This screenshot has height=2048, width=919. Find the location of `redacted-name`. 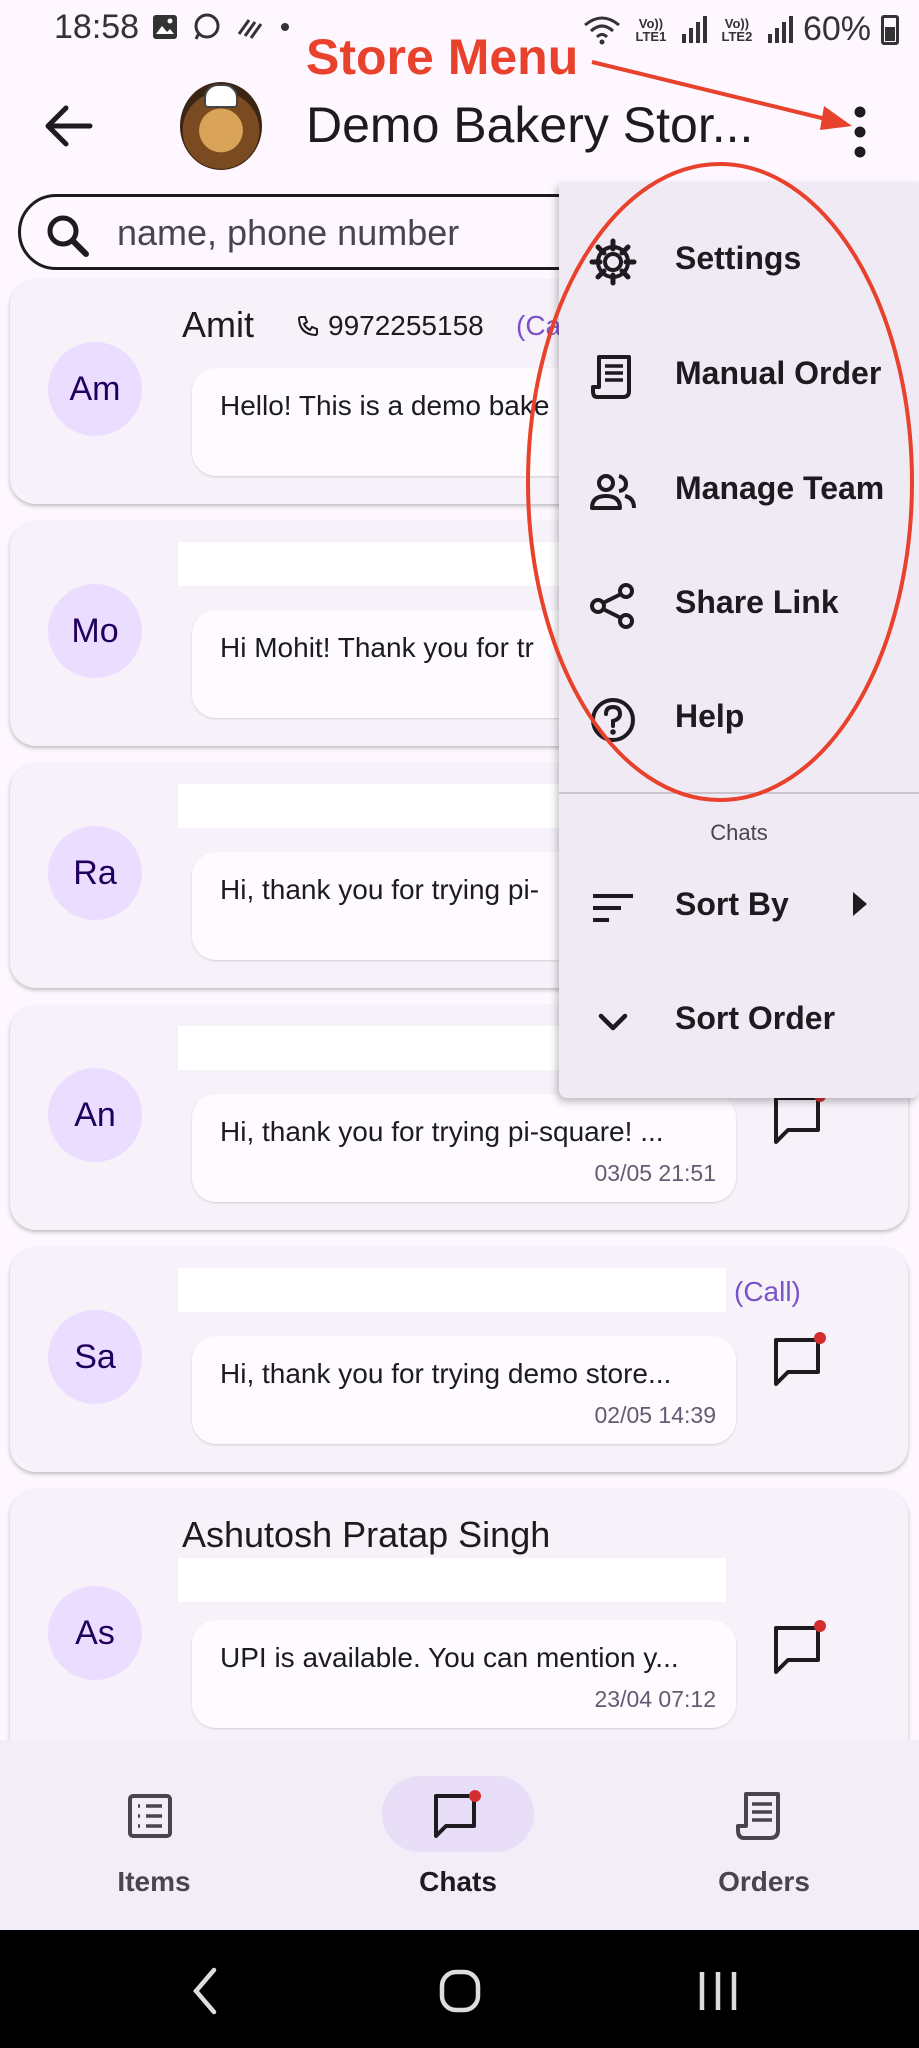

redacted-name is located at coordinates (452, 1290).